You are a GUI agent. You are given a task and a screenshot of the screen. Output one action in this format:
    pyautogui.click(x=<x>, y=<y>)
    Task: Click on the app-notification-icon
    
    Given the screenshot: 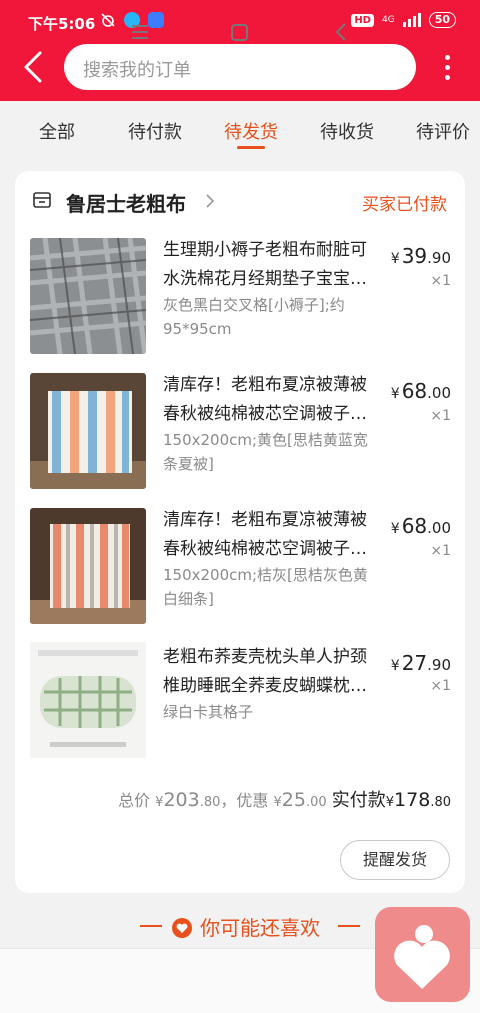 What is the action you would take?
    pyautogui.click(x=156, y=20)
    